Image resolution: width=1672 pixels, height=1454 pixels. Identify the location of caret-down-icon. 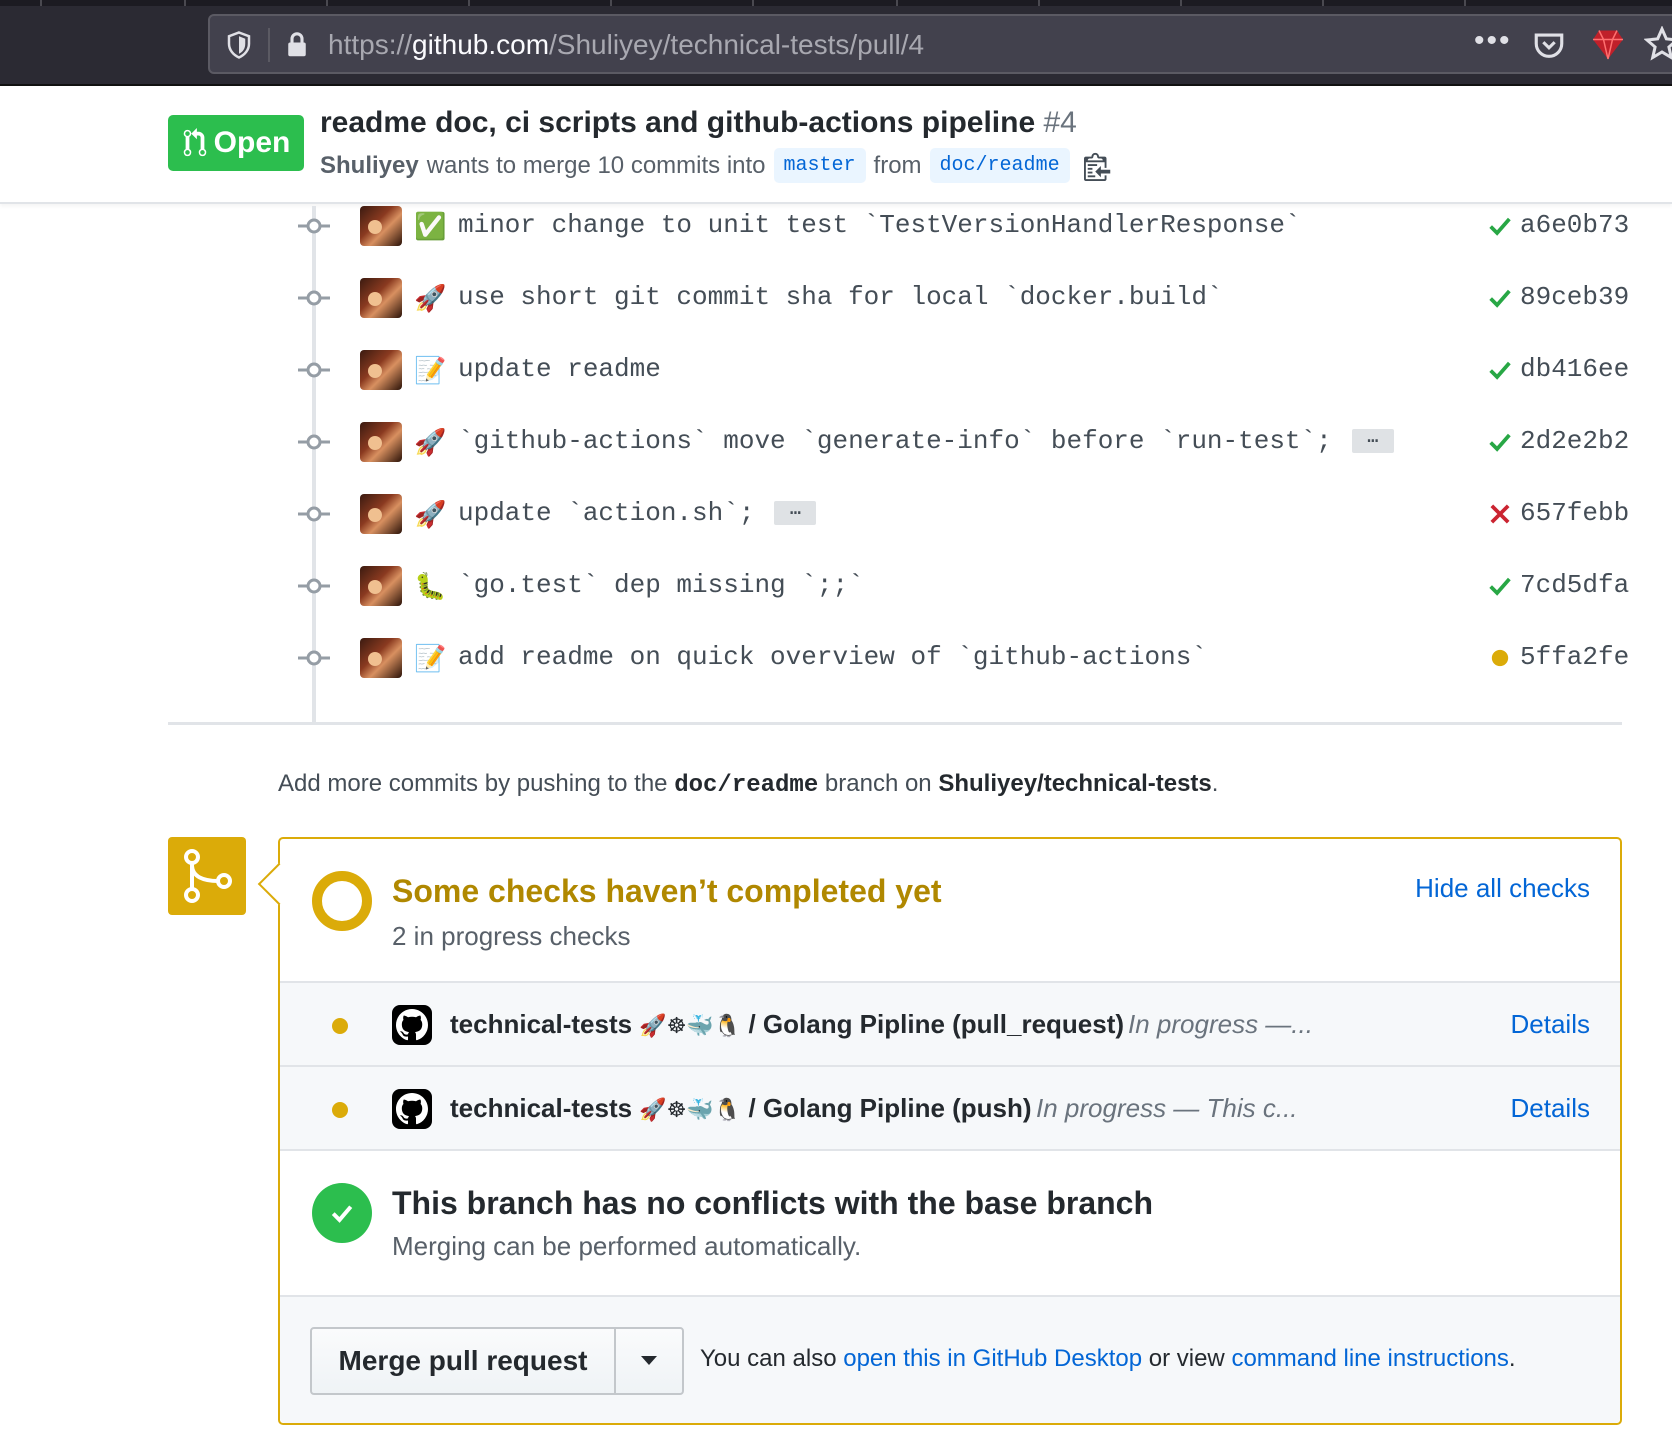
(649, 1360).